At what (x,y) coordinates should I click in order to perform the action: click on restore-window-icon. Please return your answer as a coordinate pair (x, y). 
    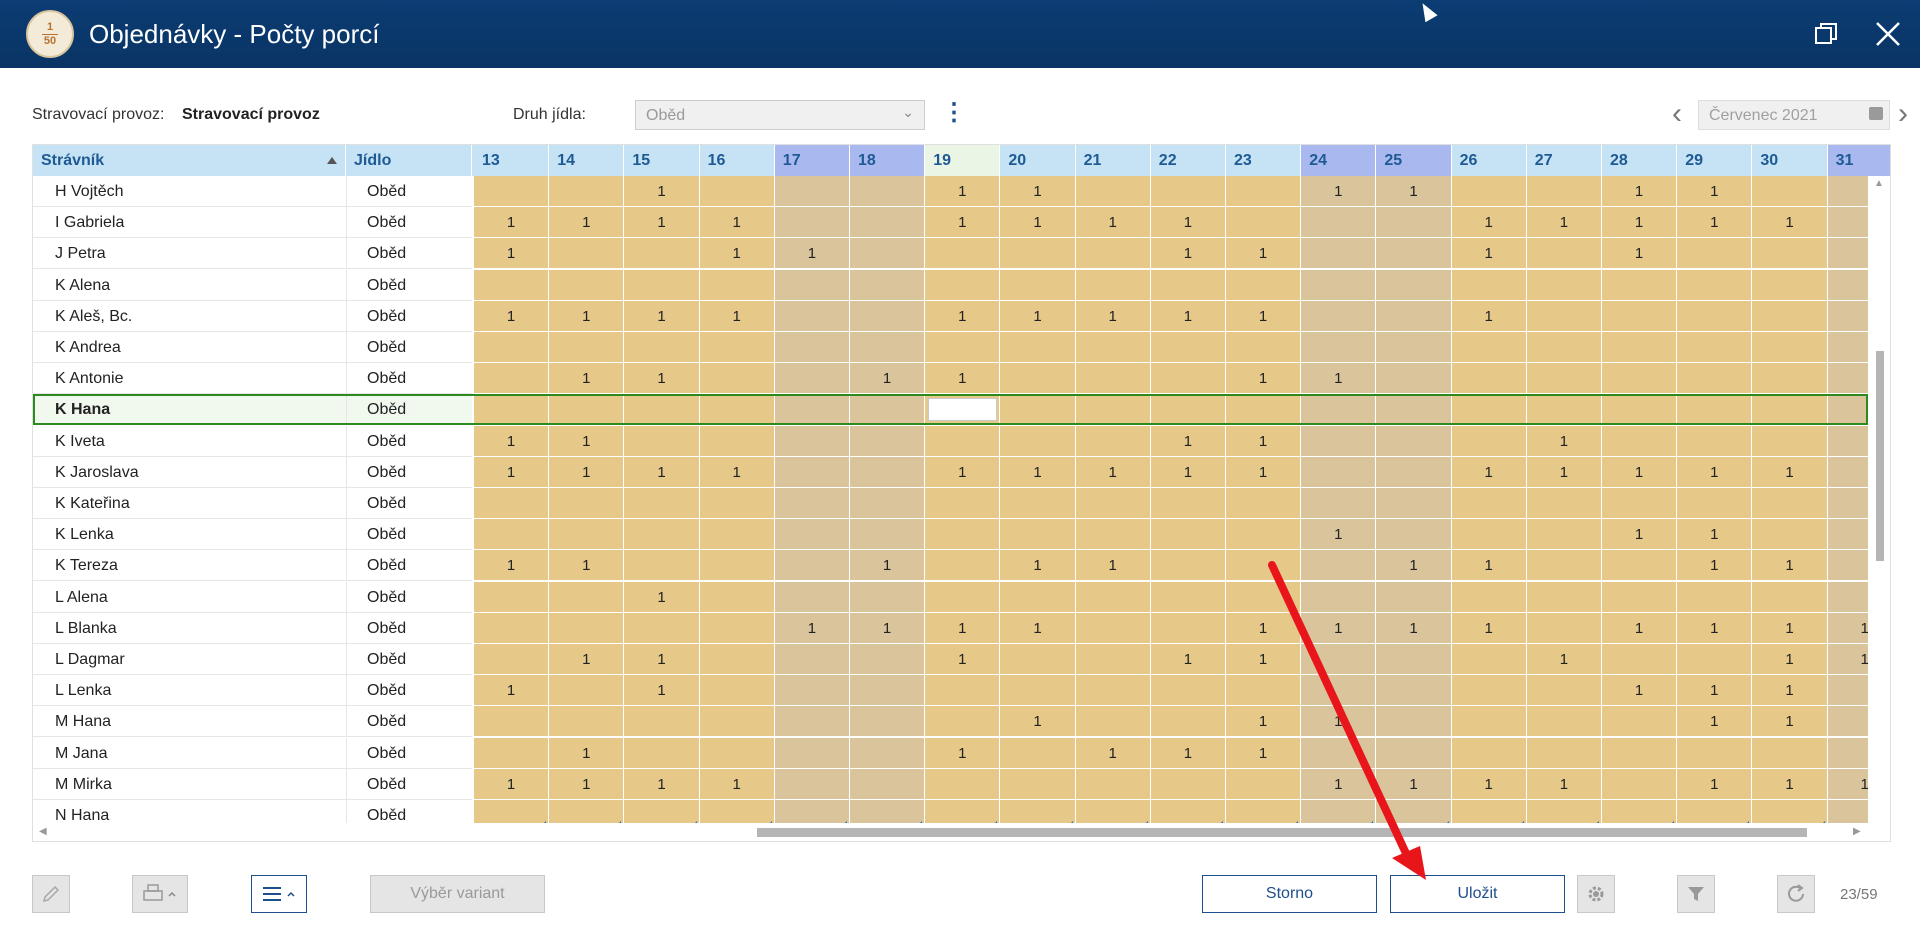
    Looking at the image, I should click on (1826, 34).